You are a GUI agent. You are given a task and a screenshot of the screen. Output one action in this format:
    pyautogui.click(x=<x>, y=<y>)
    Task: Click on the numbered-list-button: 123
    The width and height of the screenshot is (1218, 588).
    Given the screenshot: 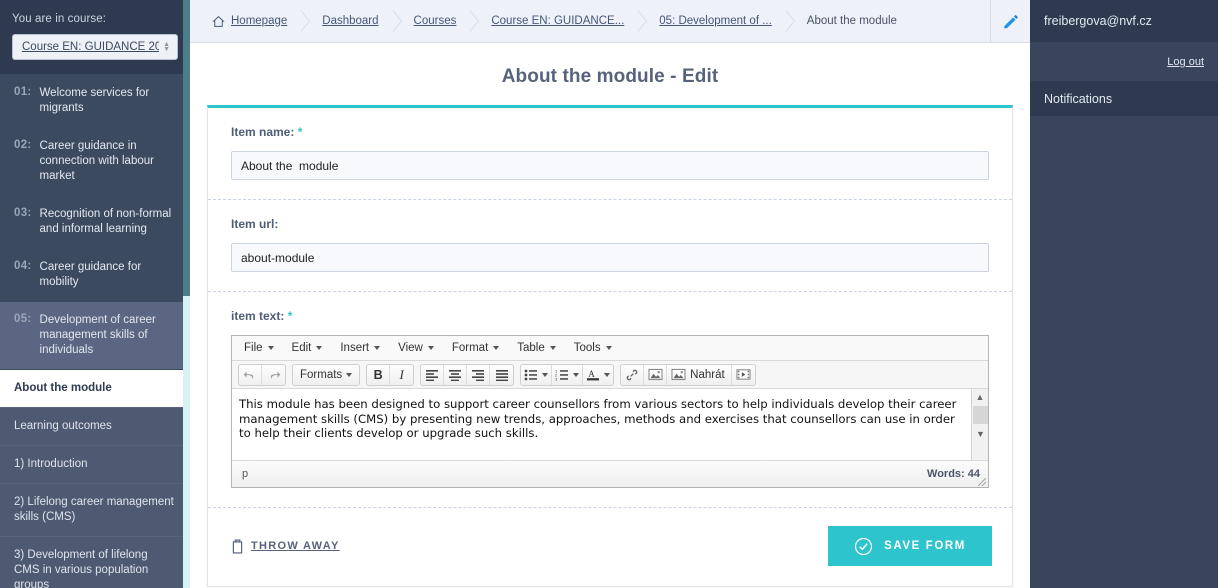 What is the action you would take?
    pyautogui.click(x=568, y=374)
    